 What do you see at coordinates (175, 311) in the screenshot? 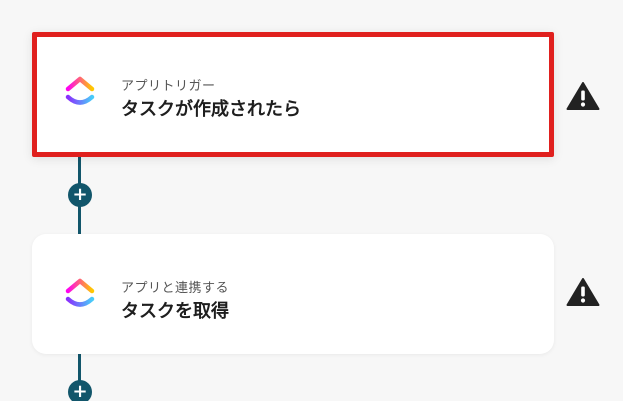
I see `step-title: タスクを取得` at bounding box center [175, 311].